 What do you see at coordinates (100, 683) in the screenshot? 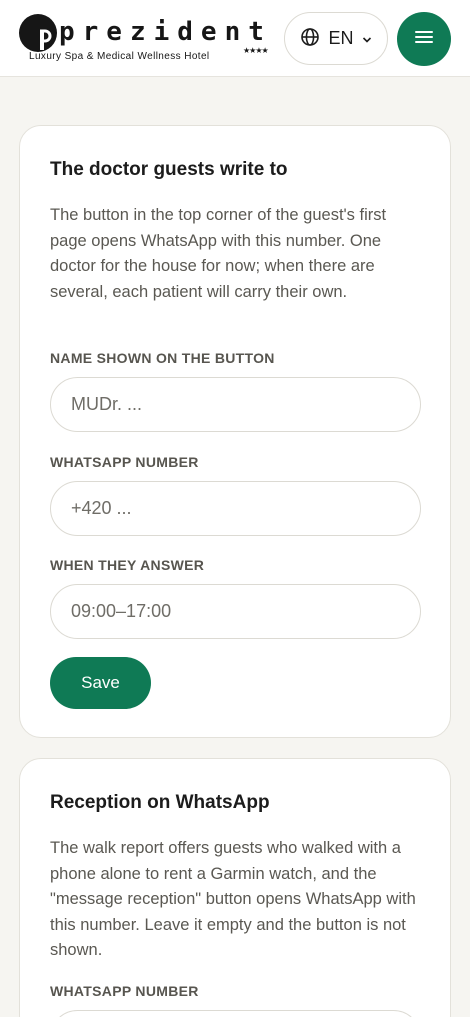
I see `save-button: Save` at bounding box center [100, 683].